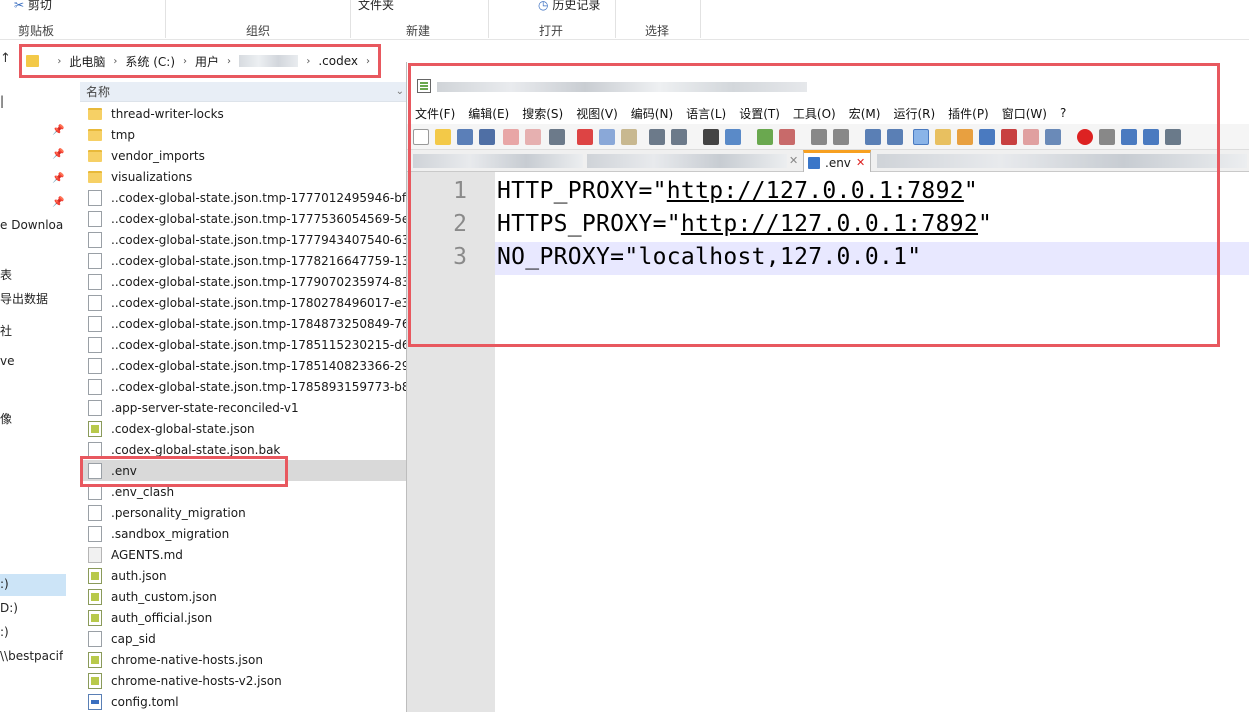 The width and height of the screenshot is (1249, 712). I want to click on list-item: thread-writer-locks, so click(245, 113).